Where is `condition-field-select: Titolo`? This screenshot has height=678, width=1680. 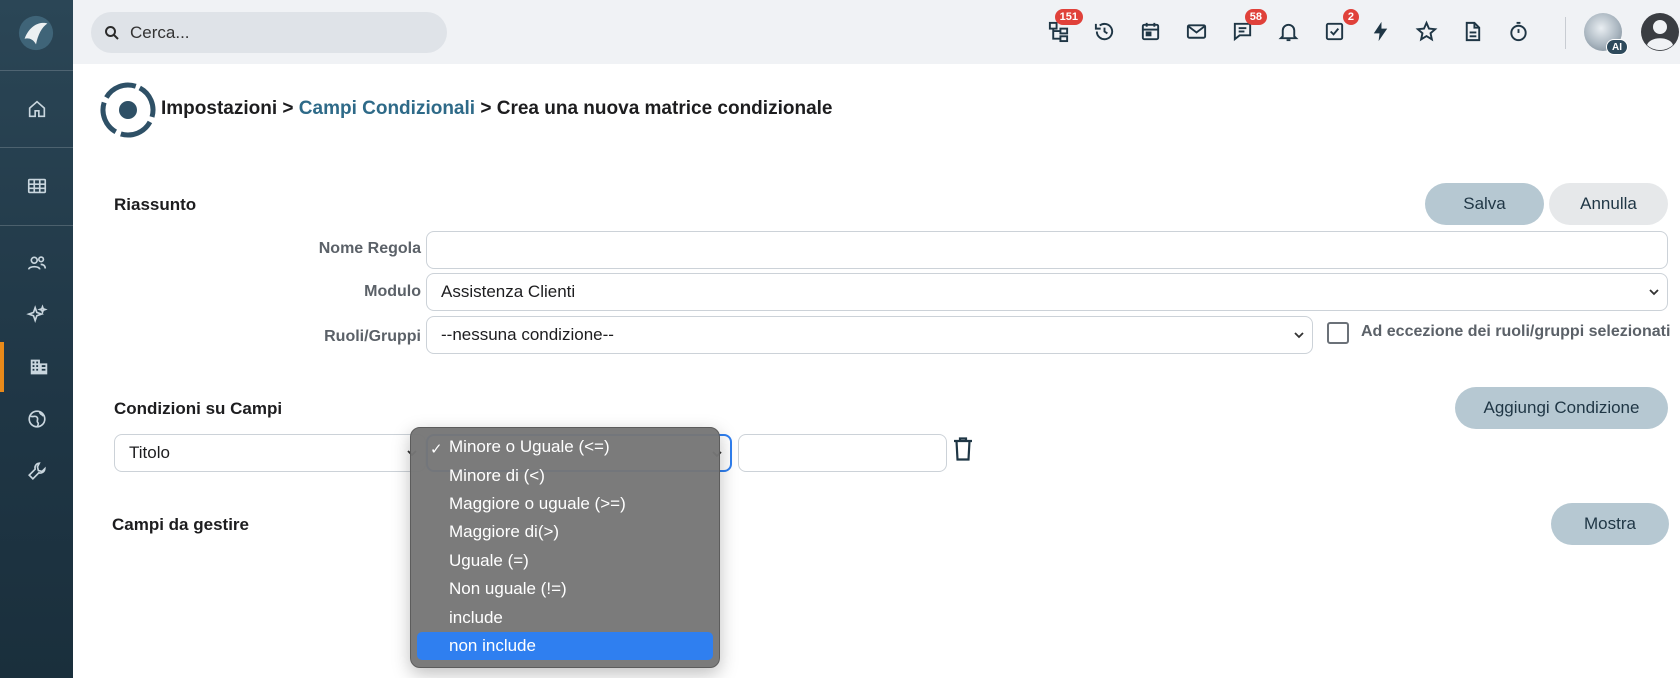
condition-field-select: Titolo is located at coordinates (270, 453).